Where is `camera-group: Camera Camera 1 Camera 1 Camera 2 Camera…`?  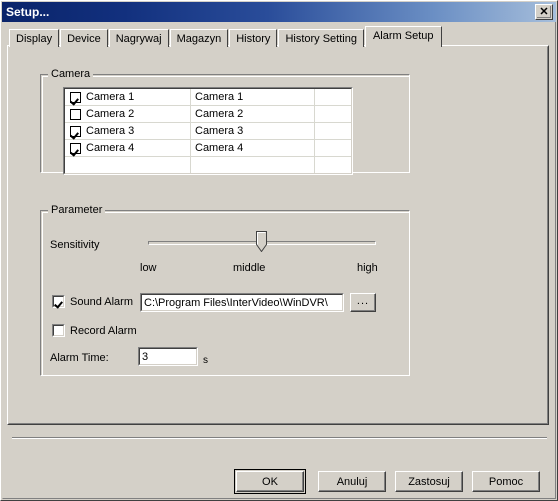
camera-group: Camera Camera 1 Camera 1 Camera 2 Camera… is located at coordinates (225, 121).